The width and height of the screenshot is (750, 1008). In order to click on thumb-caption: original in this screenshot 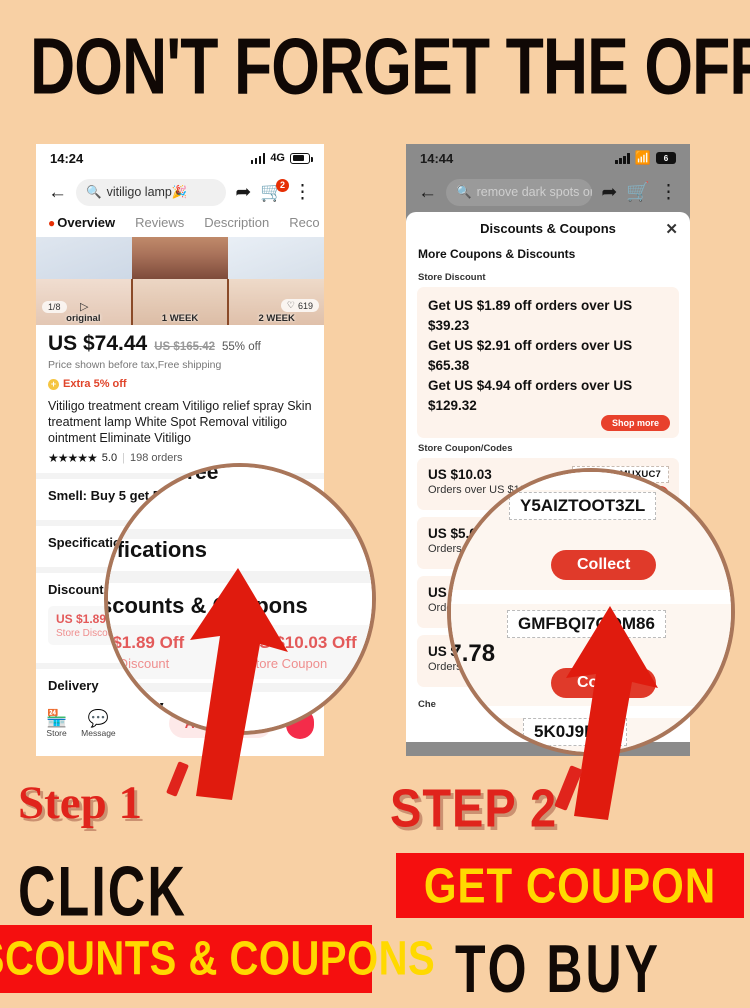, I will do `click(83, 318)`.